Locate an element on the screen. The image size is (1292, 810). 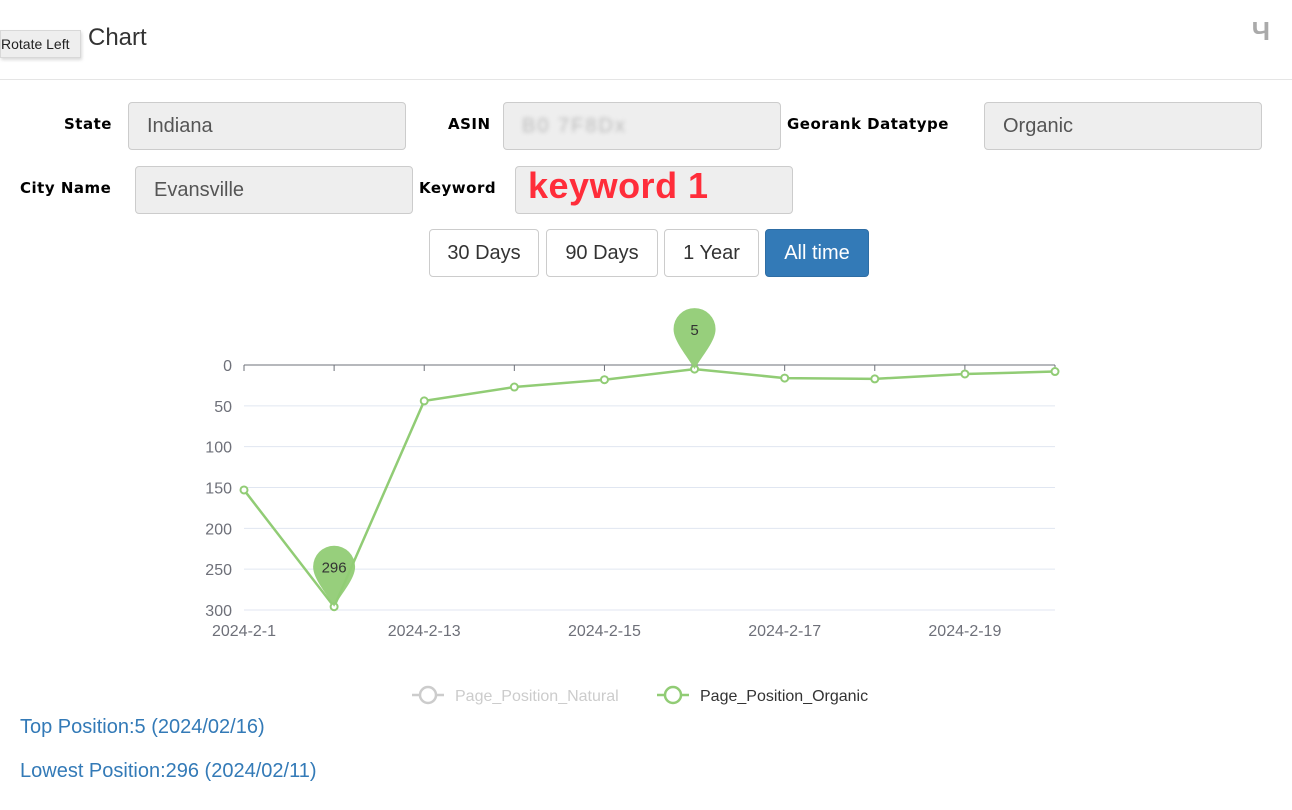
legend-label-natural: Page_Position_Natural is located at coordinates (537, 696).